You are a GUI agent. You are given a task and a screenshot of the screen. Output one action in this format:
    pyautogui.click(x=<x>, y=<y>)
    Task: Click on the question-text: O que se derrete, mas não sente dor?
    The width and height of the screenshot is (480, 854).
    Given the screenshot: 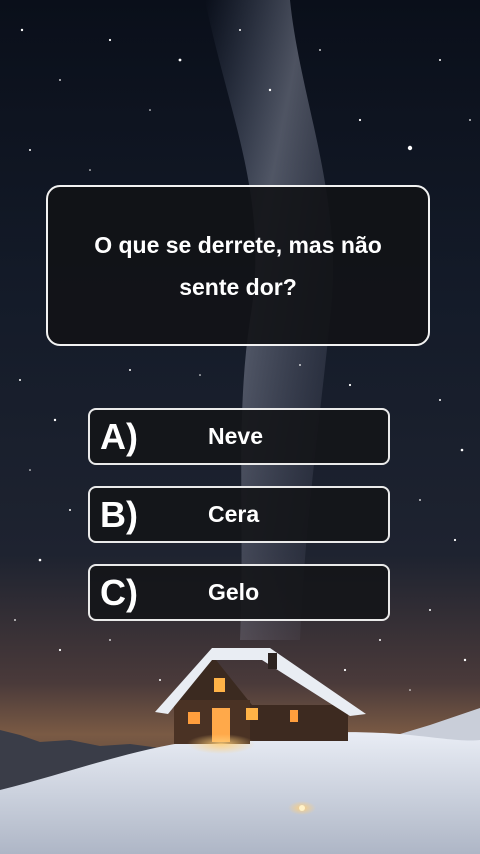 What is the action you would take?
    pyautogui.click(x=238, y=265)
    